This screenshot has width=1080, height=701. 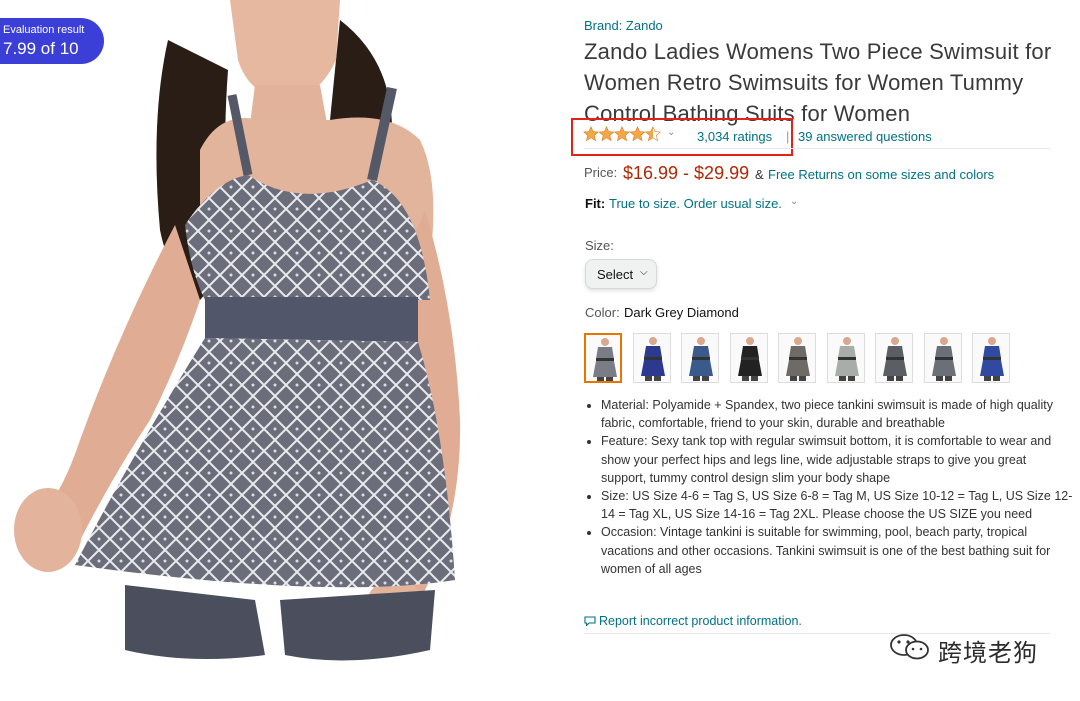 I want to click on wechat-icon, so click(x=909, y=647).